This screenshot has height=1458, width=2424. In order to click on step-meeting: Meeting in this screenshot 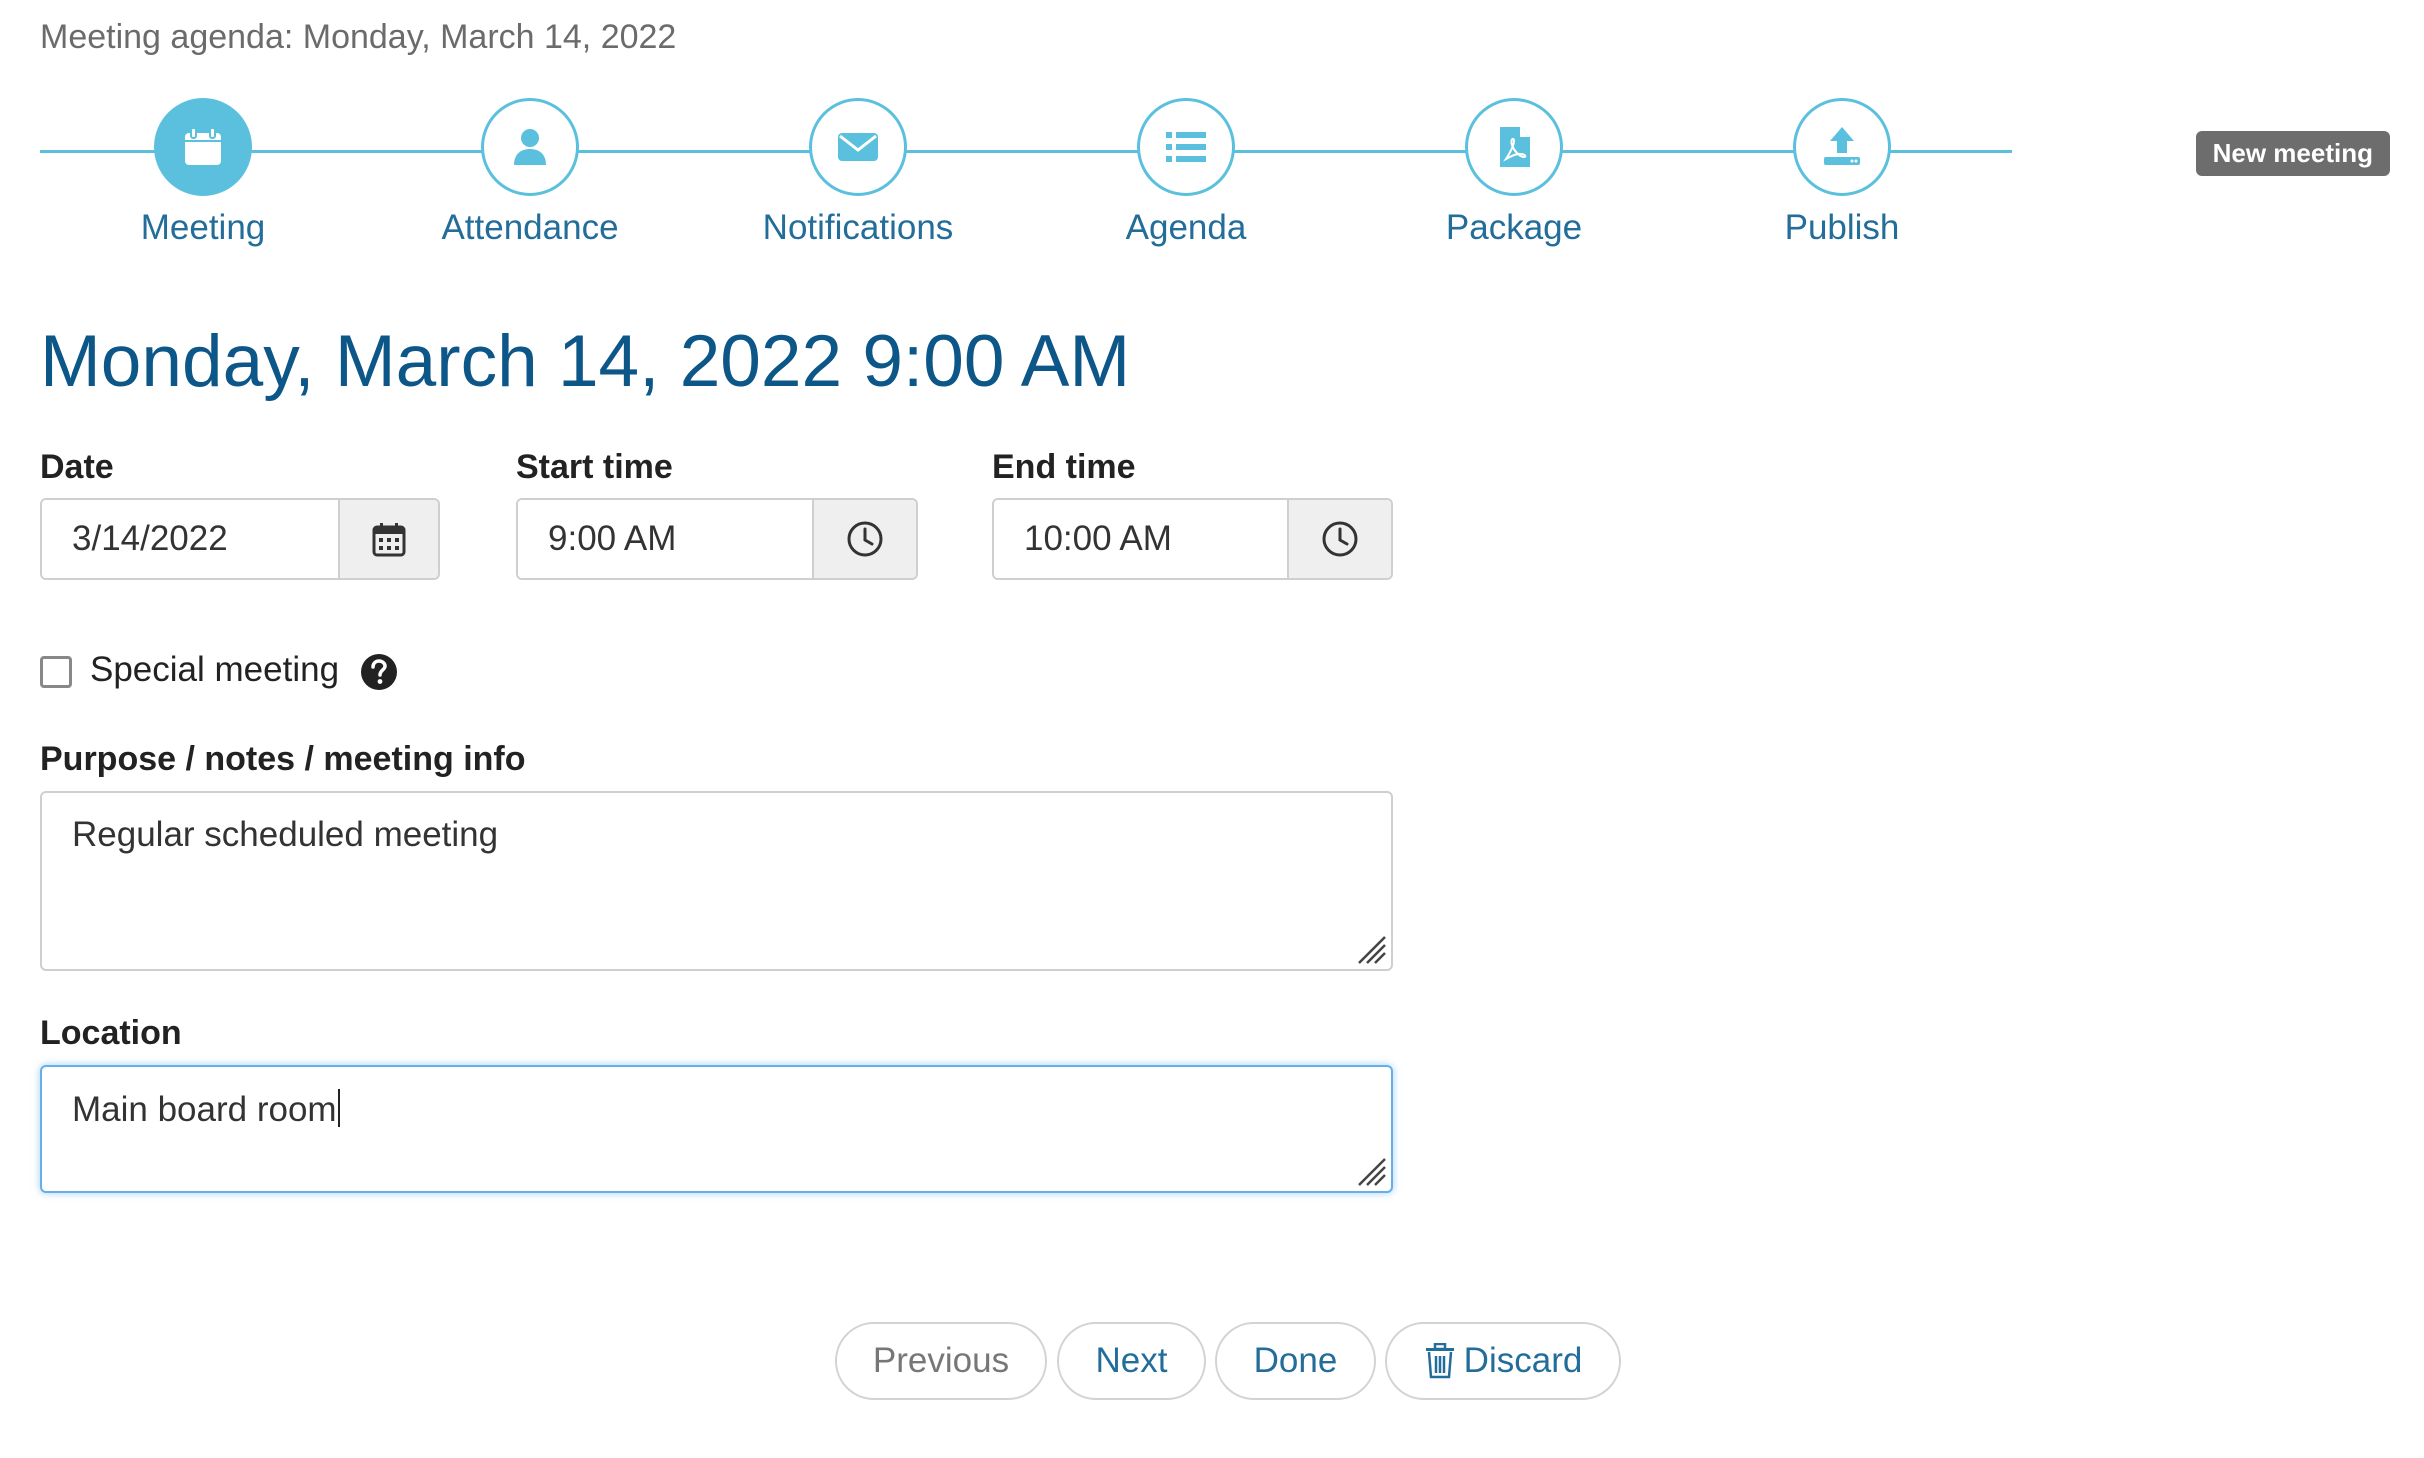, I will do `click(203, 173)`.